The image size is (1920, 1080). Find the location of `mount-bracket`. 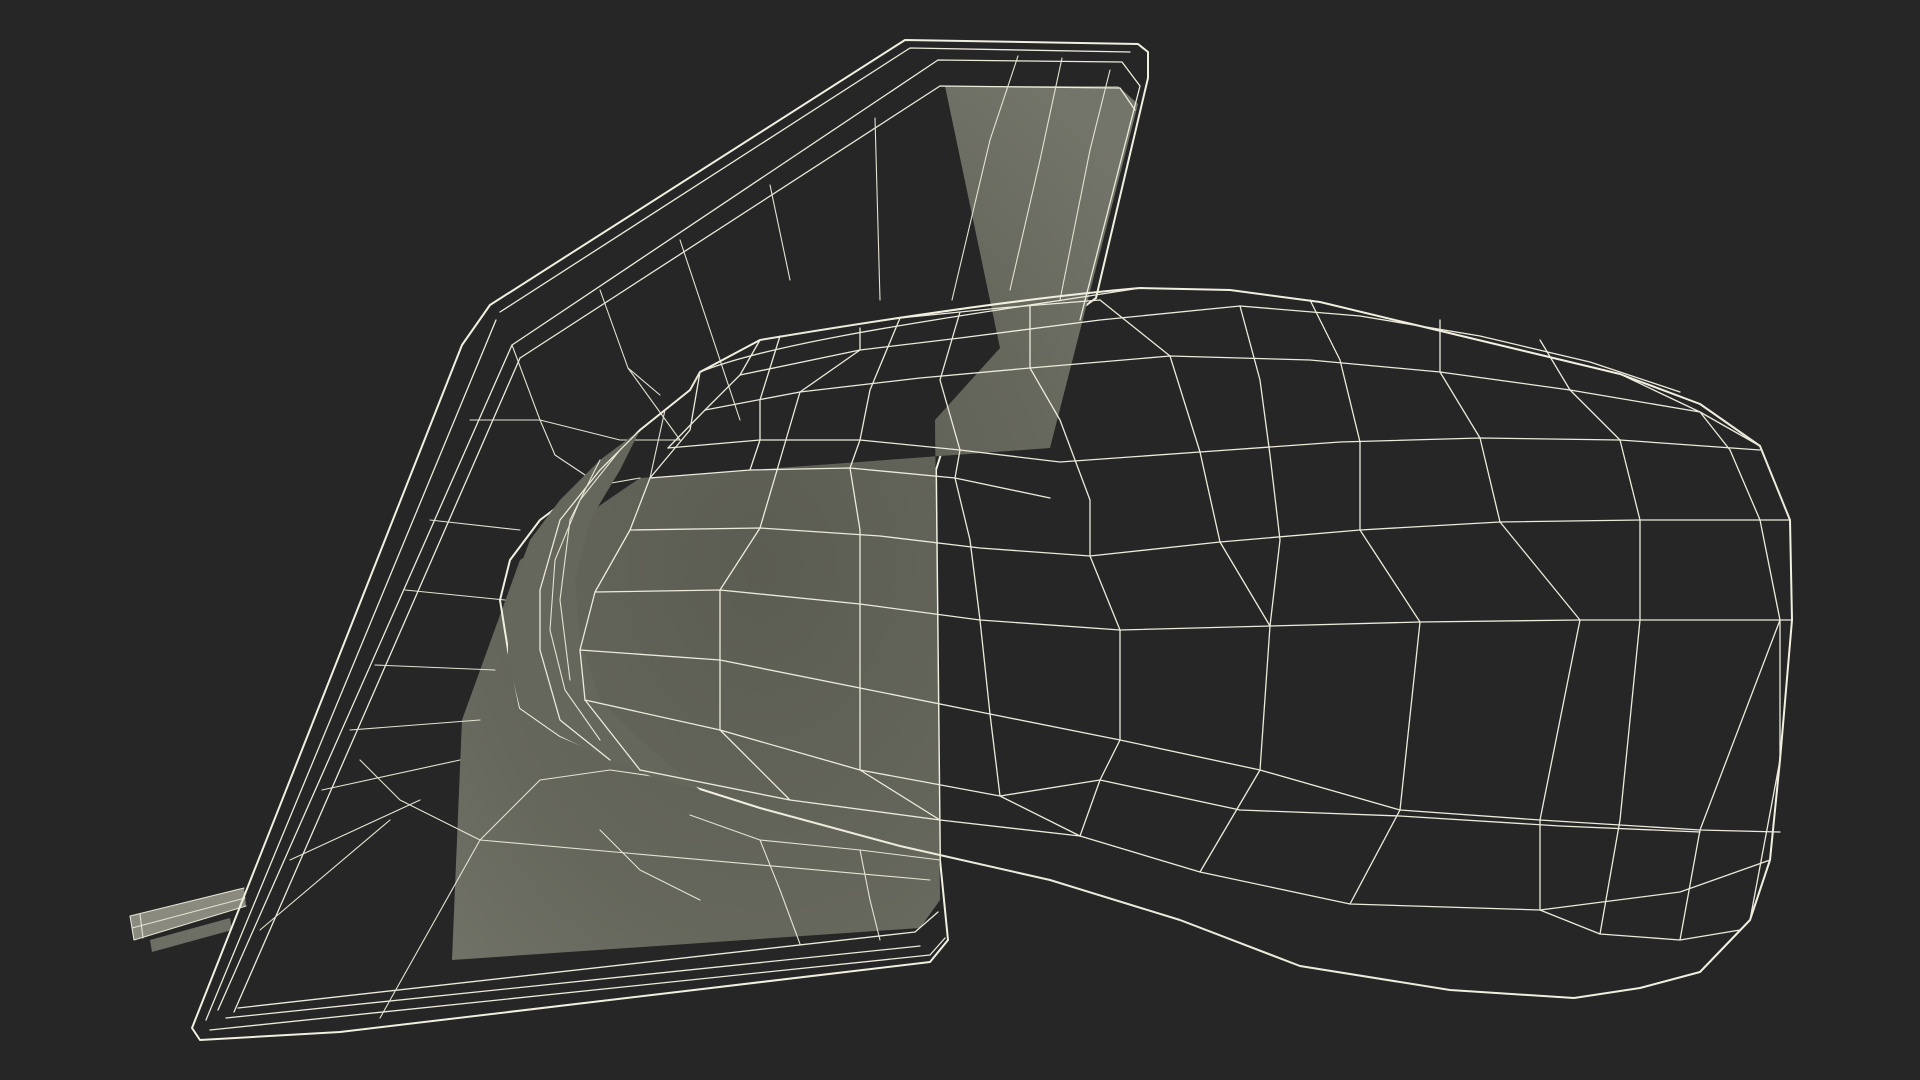

mount-bracket is located at coordinates (188, 919).